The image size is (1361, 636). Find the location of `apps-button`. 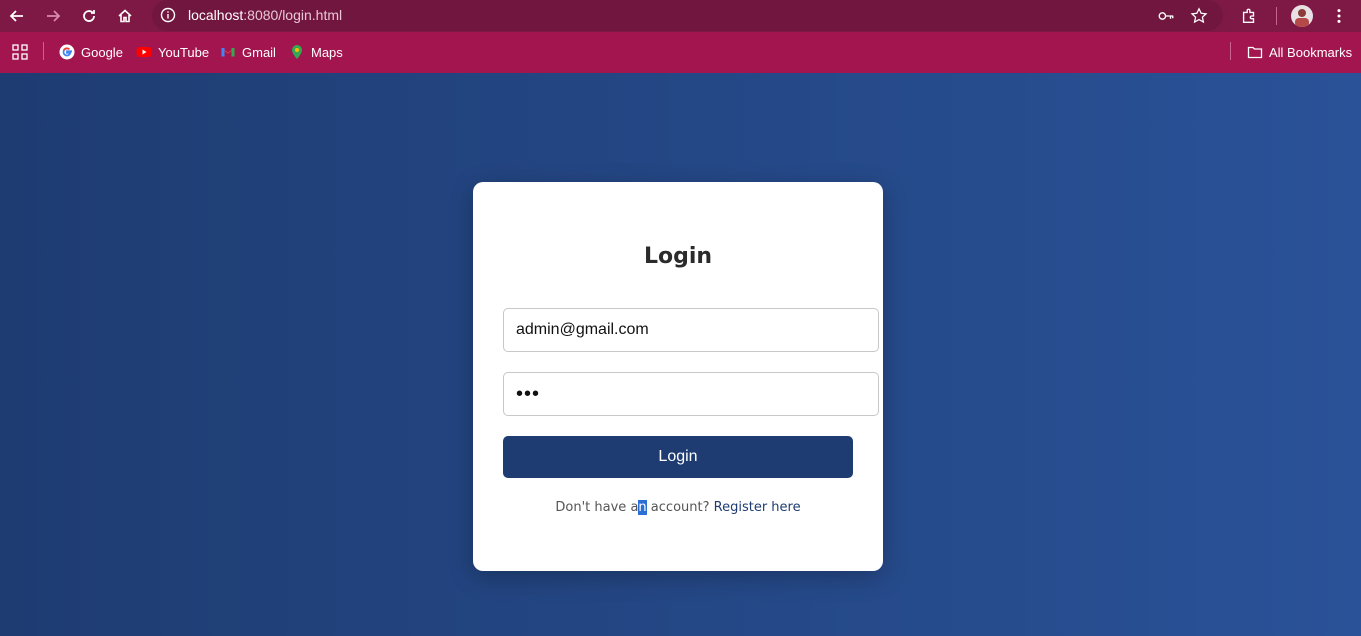

apps-button is located at coordinates (20, 52).